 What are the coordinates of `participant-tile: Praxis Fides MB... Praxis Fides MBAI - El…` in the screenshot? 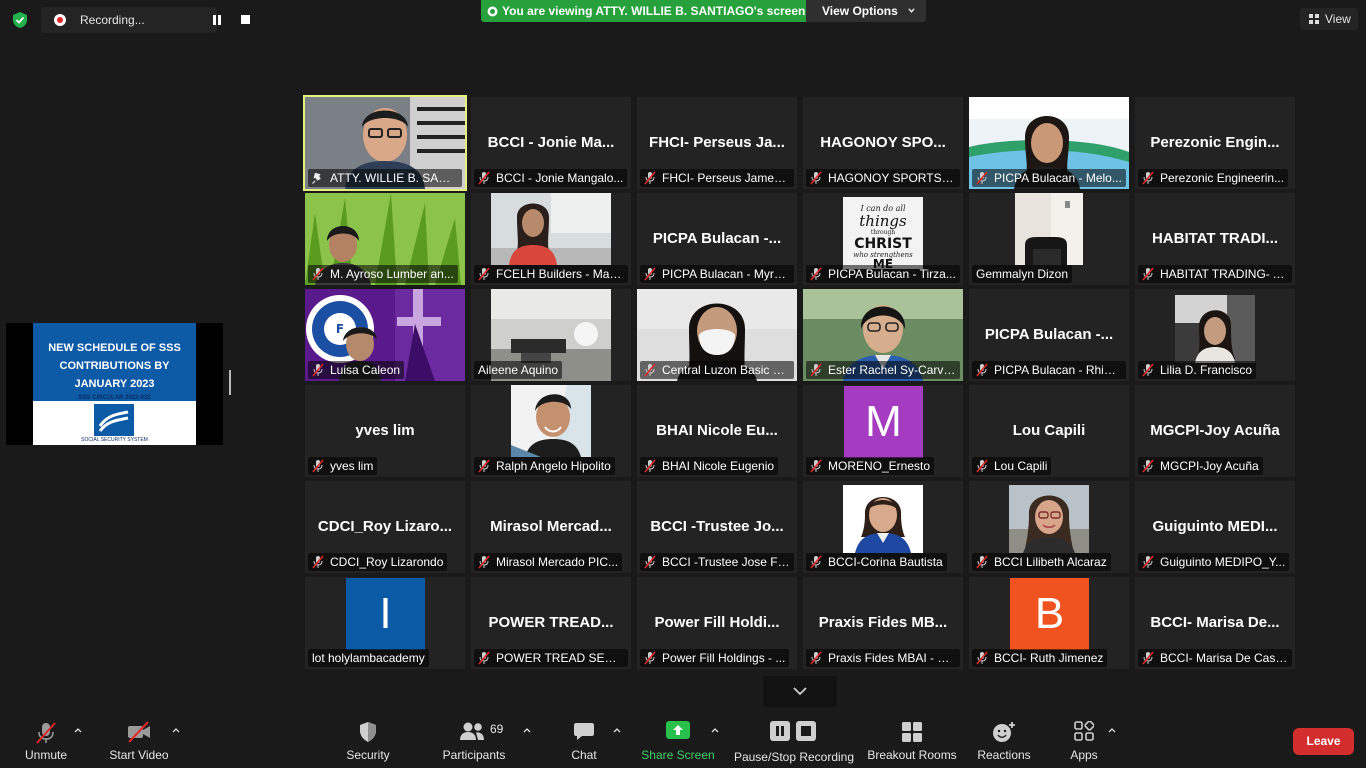 It's located at (883, 623).